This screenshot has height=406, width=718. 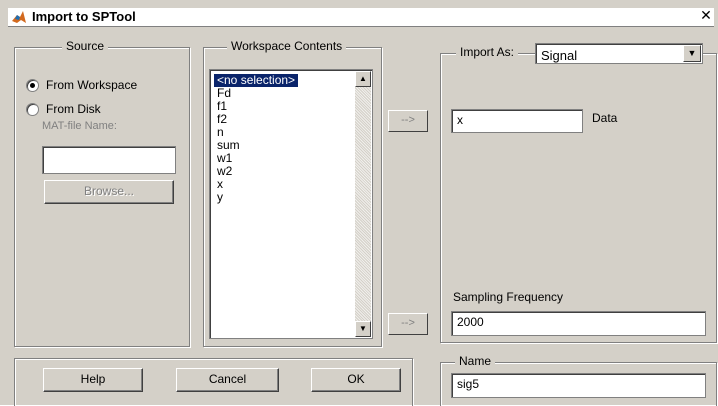 I want to click on matfile-name-input, so click(x=109, y=160).